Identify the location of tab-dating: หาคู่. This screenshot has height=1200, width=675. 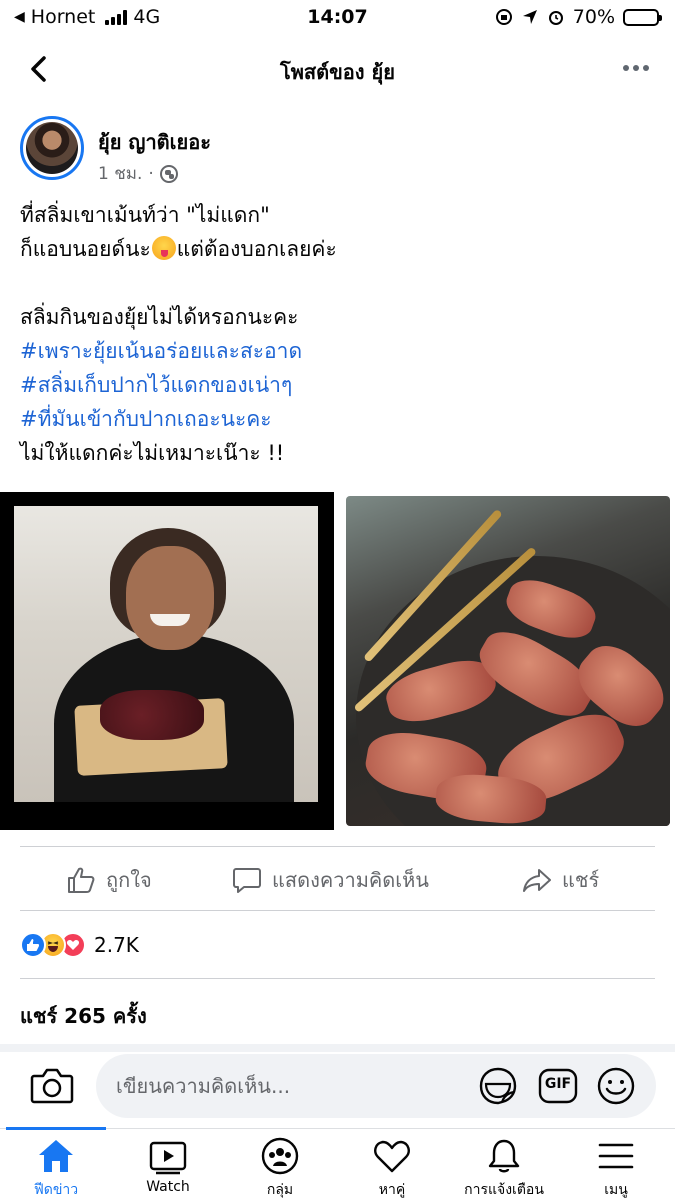
(392, 1164).